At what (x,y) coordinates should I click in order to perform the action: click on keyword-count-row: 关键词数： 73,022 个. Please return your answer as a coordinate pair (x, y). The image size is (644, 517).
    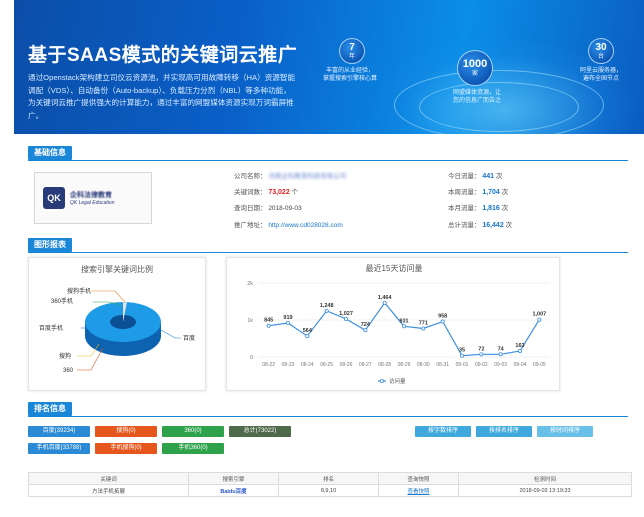
    Looking at the image, I should click on (266, 191).